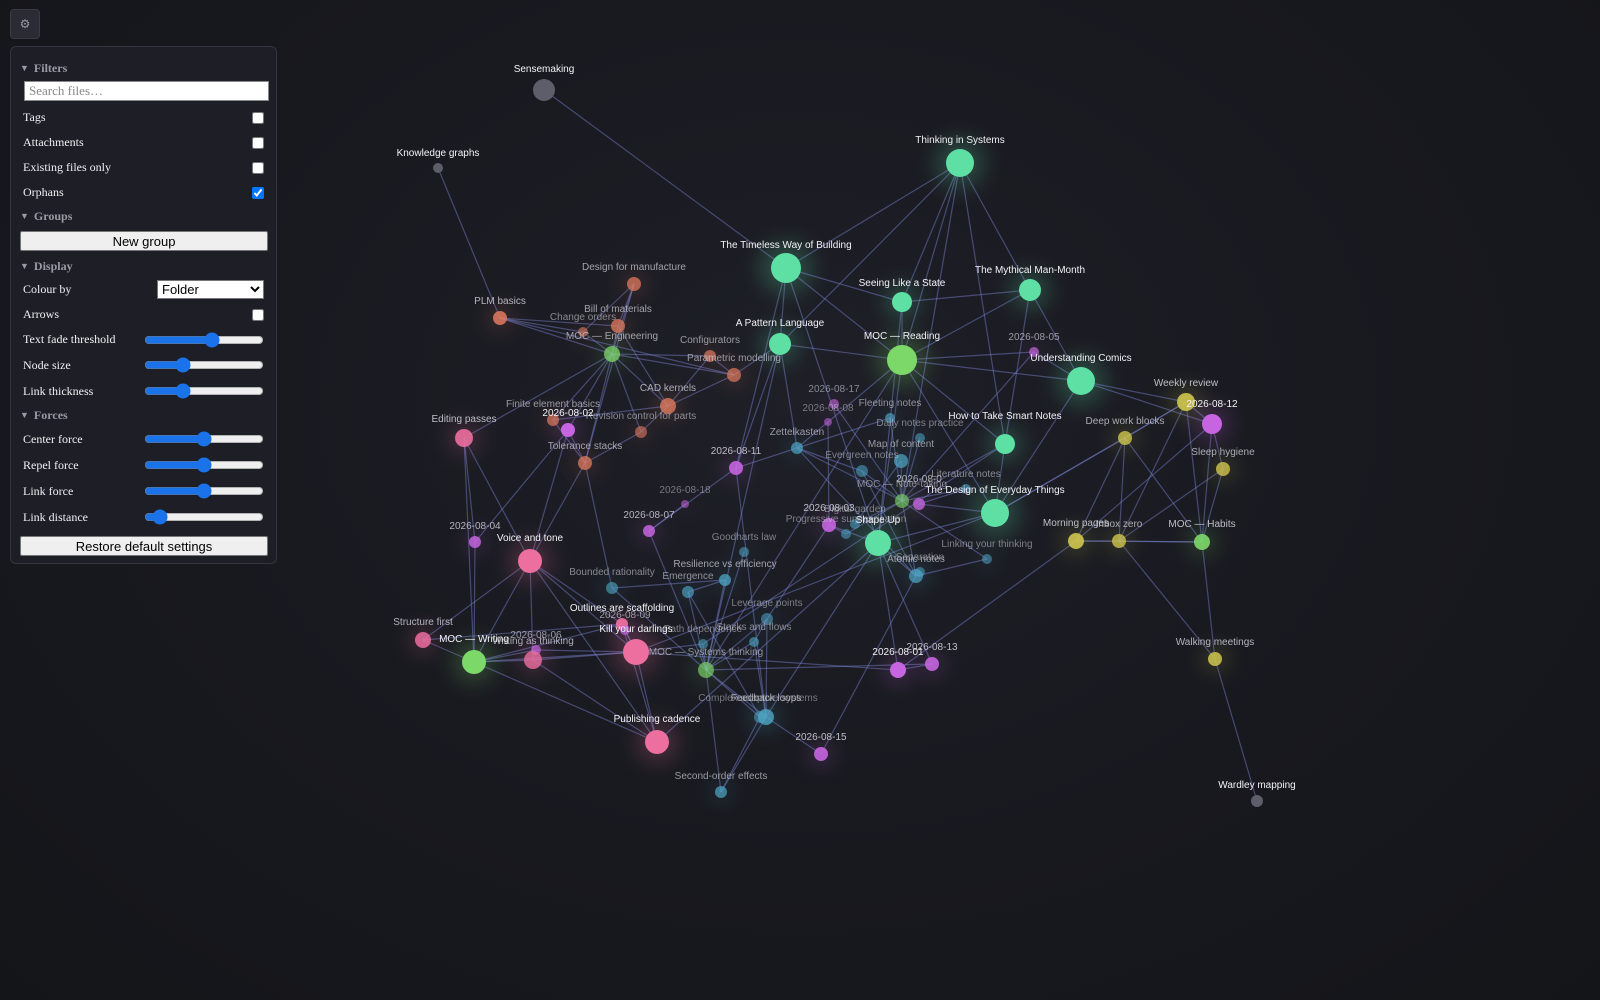  Describe the element at coordinates (685, 504) in the screenshot. I see `graph-node-d0818` at that location.